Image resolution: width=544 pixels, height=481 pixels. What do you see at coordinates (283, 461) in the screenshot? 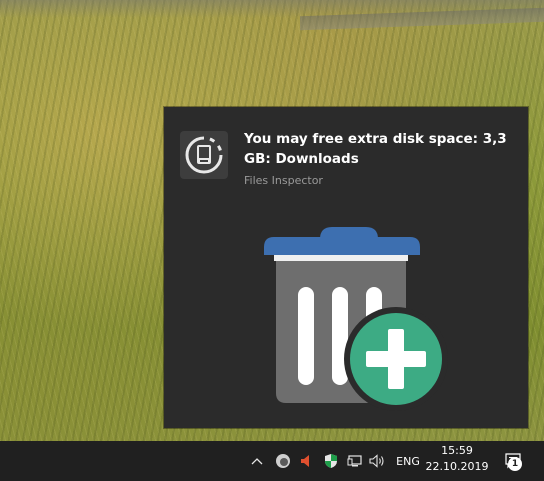
I see `app-tray-icon` at bounding box center [283, 461].